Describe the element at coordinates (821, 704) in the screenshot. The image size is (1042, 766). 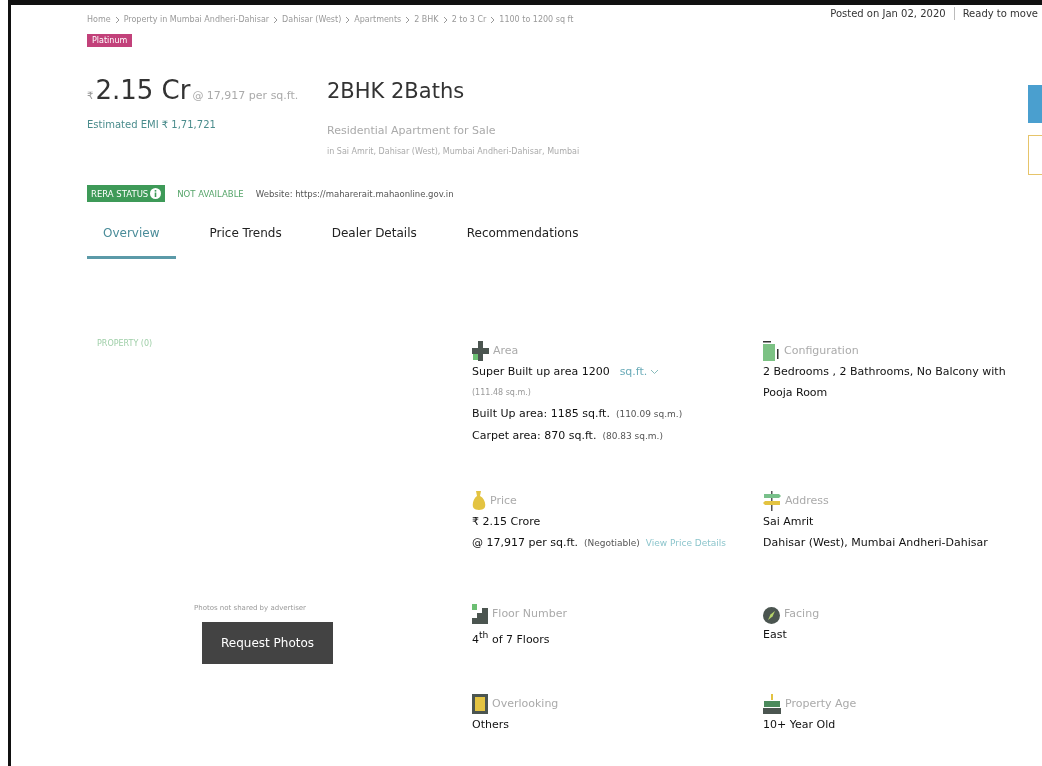
I see `feature-label: Property Age` at that location.